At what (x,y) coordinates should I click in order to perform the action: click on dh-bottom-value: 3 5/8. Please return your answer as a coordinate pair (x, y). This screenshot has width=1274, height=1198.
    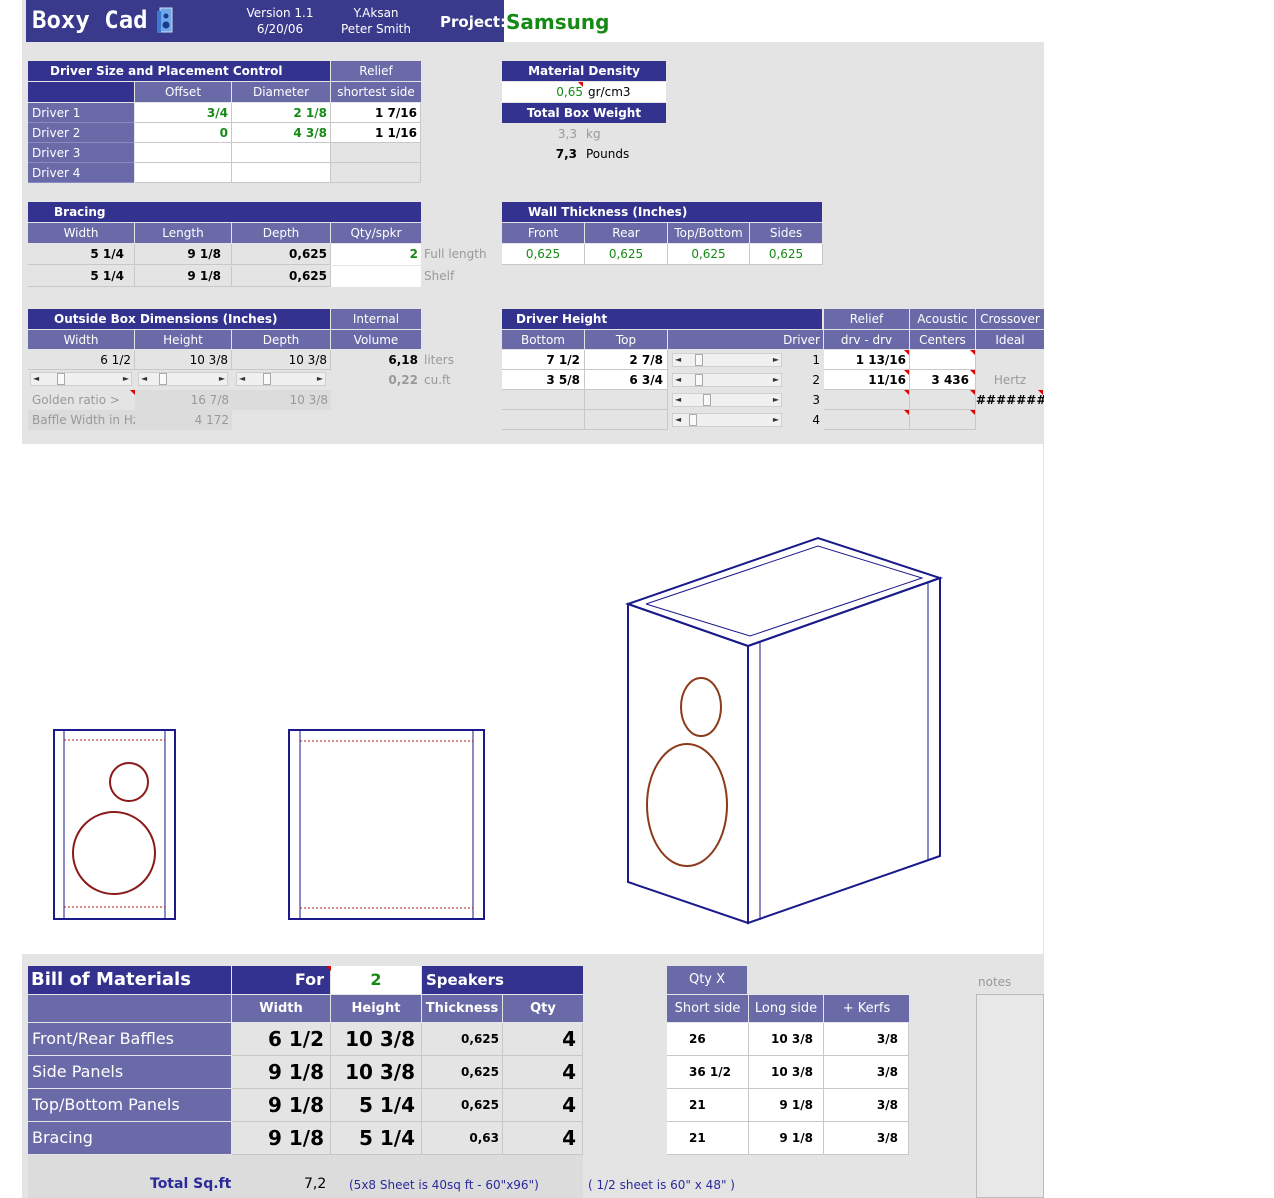
    Looking at the image, I should click on (543, 380).